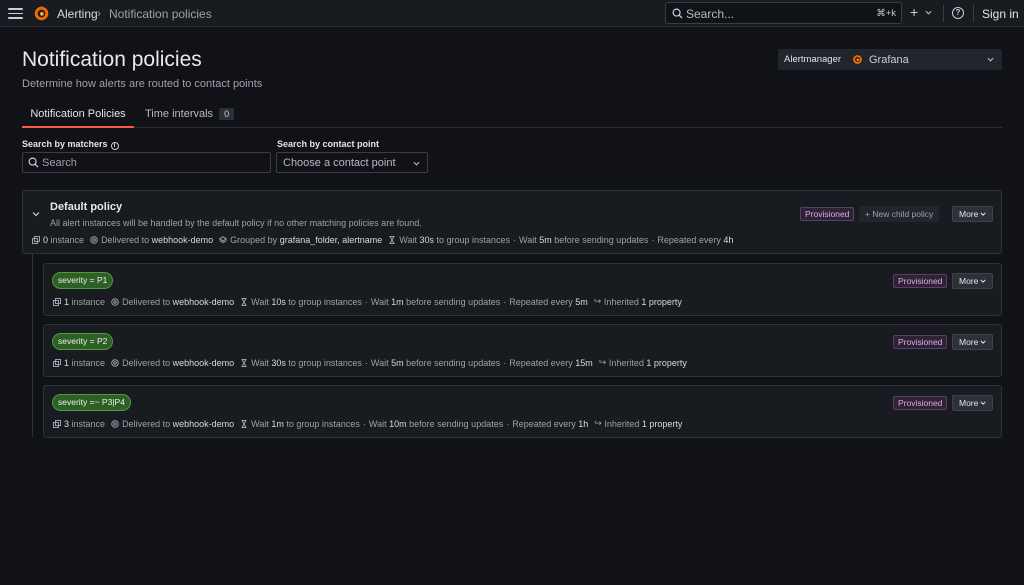  What do you see at coordinates (886, 13) in the screenshot?
I see `search-shortcut: ⌘+k` at bounding box center [886, 13].